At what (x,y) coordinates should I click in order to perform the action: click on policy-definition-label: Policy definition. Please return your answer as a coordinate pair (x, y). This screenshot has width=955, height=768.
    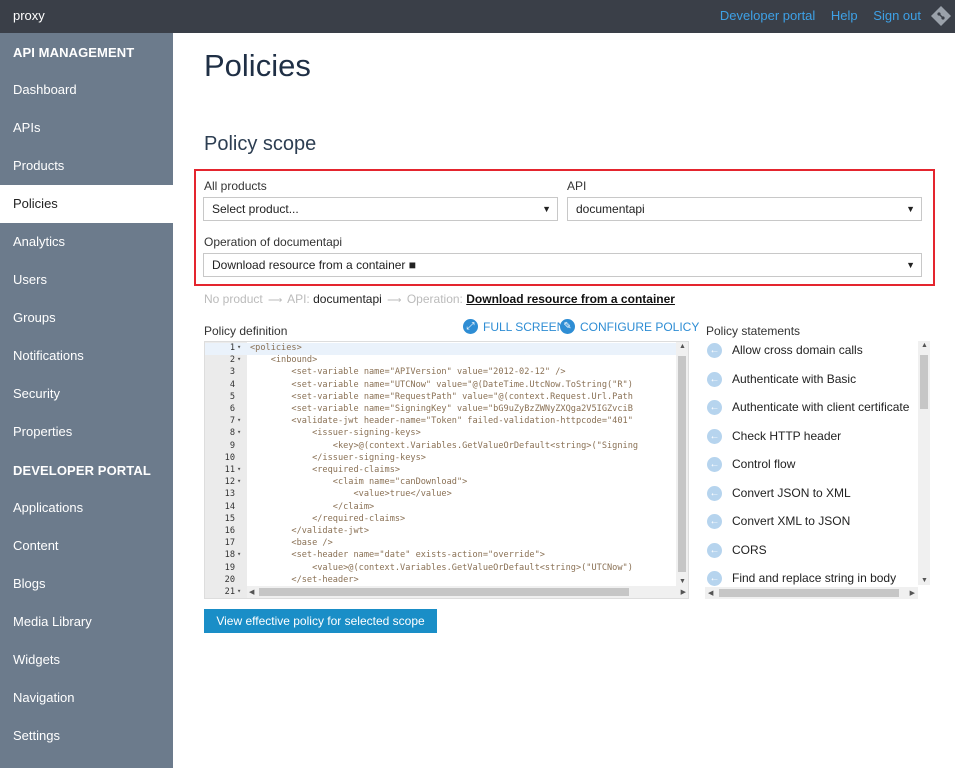
    Looking at the image, I should click on (246, 331).